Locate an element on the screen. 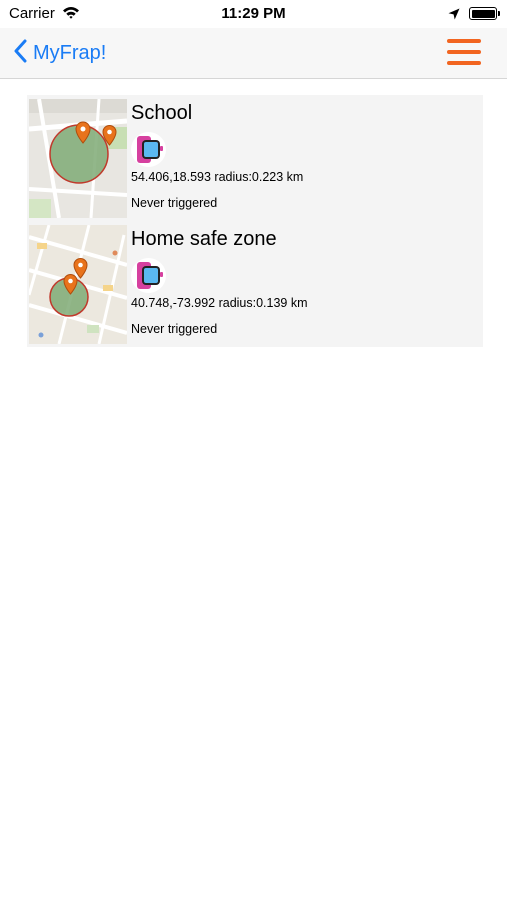 The width and height of the screenshot is (507, 900). menu-button is located at coordinates (464, 52).